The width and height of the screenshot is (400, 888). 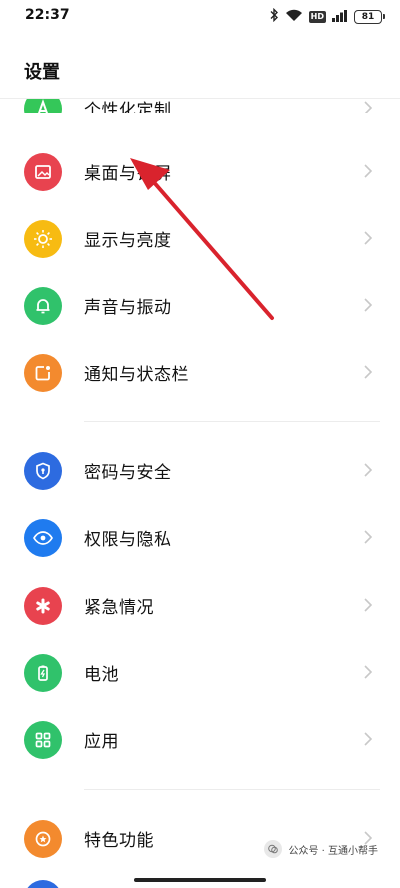 What do you see at coordinates (43, 306) in the screenshot?
I see `bell-icon` at bounding box center [43, 306].